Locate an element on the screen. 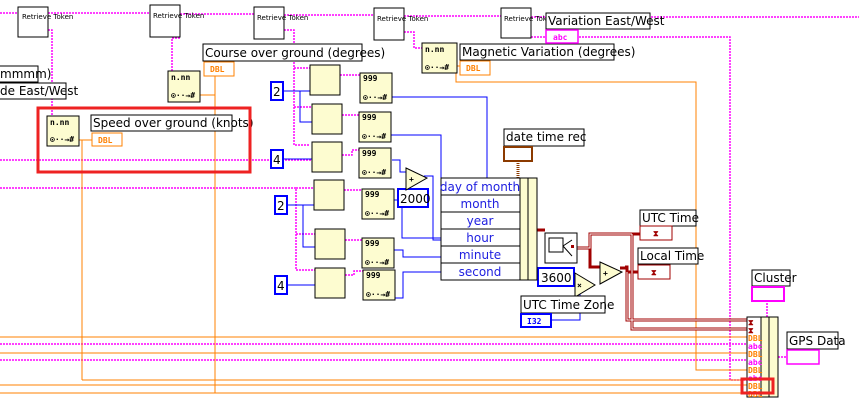 Image resolution: width=859 pixels, height=407 pixels. svg-text: GPS Data is located at coordinates (817, 341).